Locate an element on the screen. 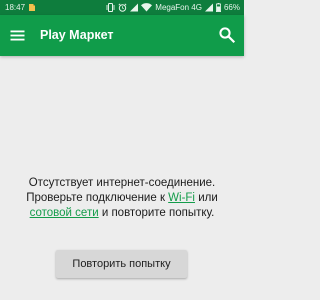  notification-icon is located at coordinates (32, 7).